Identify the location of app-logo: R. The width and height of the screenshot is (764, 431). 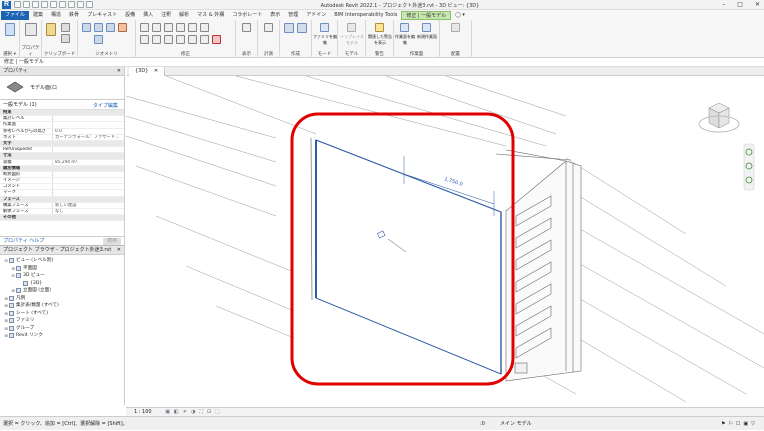
(6, 5).